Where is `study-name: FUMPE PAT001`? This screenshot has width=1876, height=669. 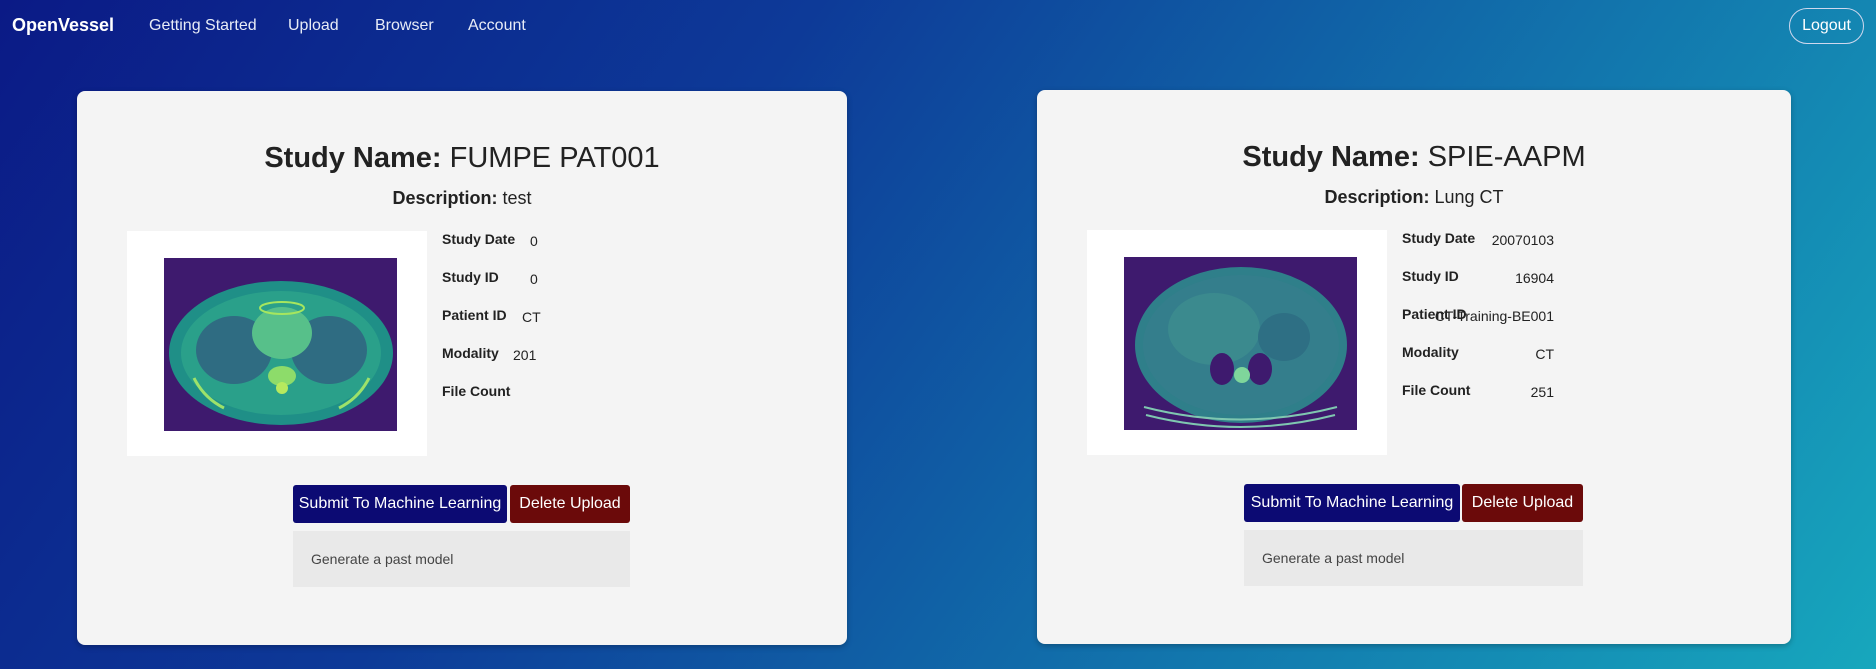 study-name: FUMPE PAT001 is located at coordinates (554, 158).